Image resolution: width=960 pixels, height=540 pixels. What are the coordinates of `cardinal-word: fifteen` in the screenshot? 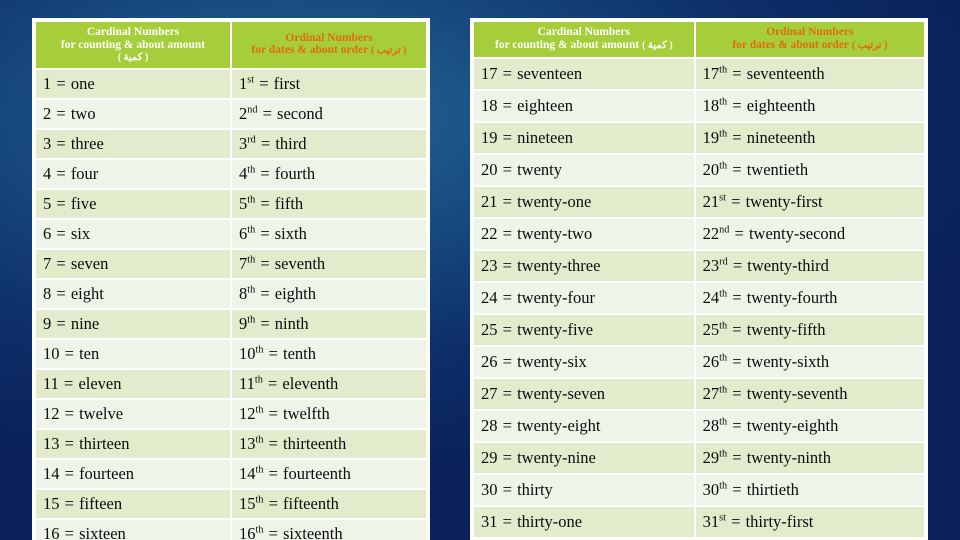 It's located at (101, 504).